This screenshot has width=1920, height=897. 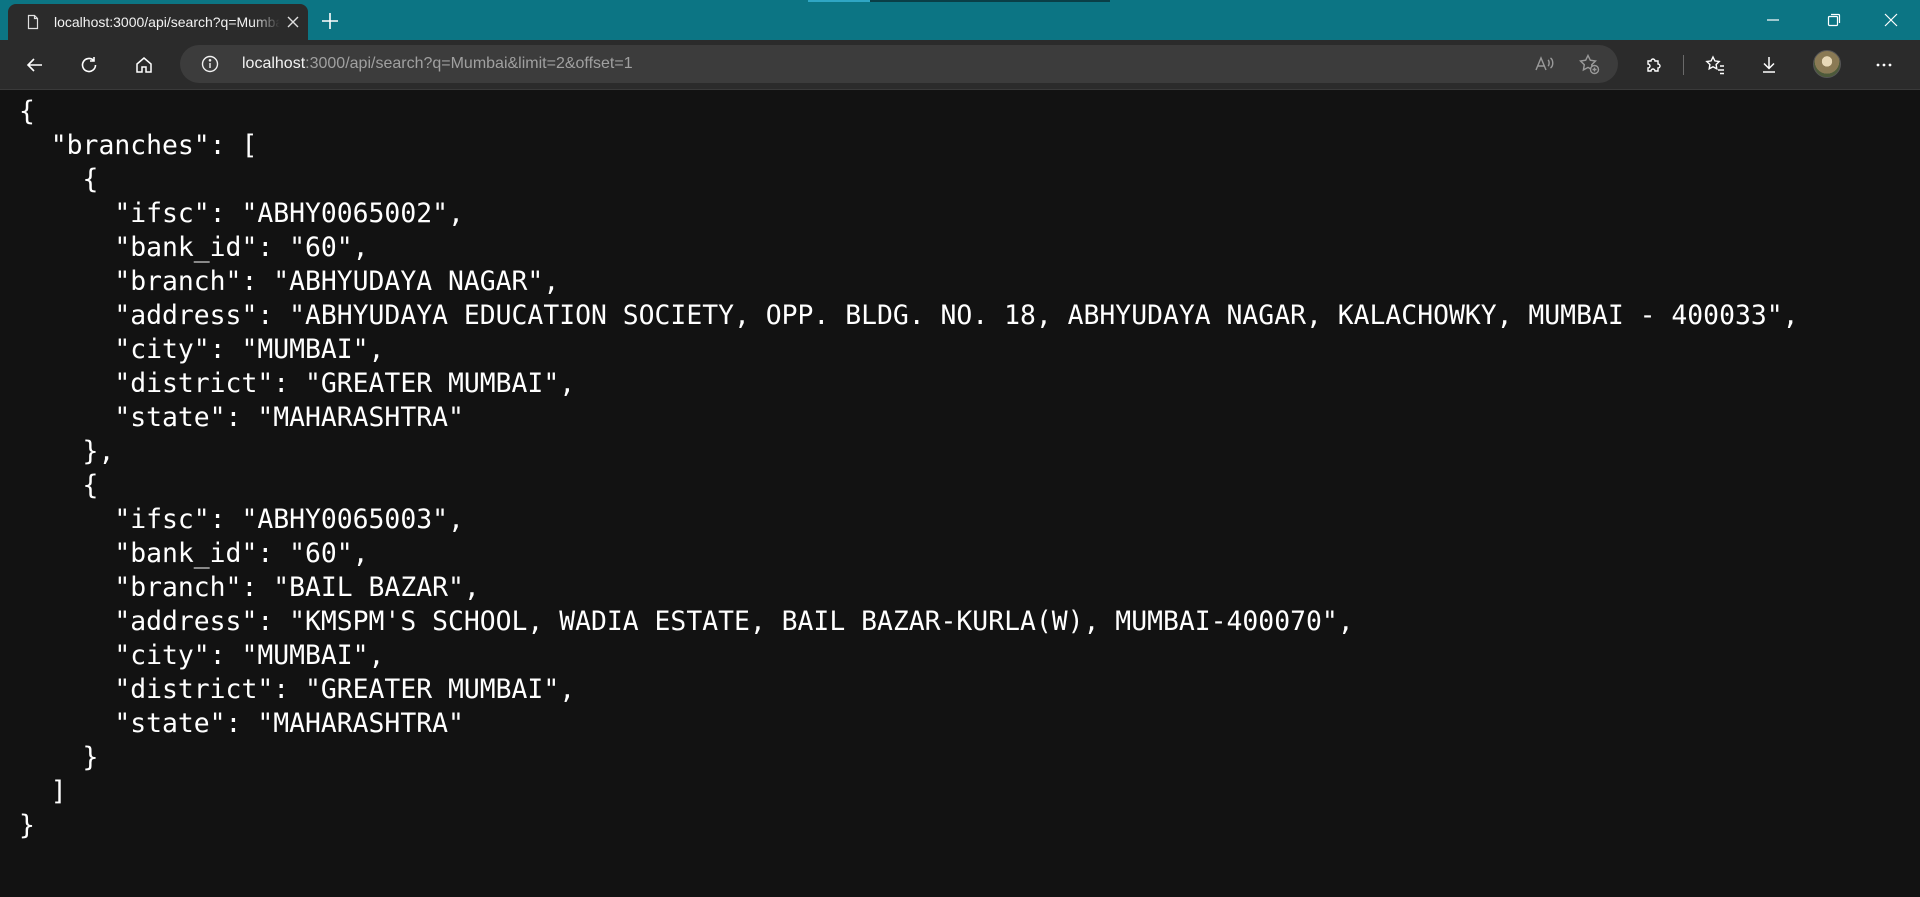 What do you see at coordinates (249, 587) in the screenshot?
I see `json-line: "branch": "BAIL BAZAR",` at bounding box center [249, 587].